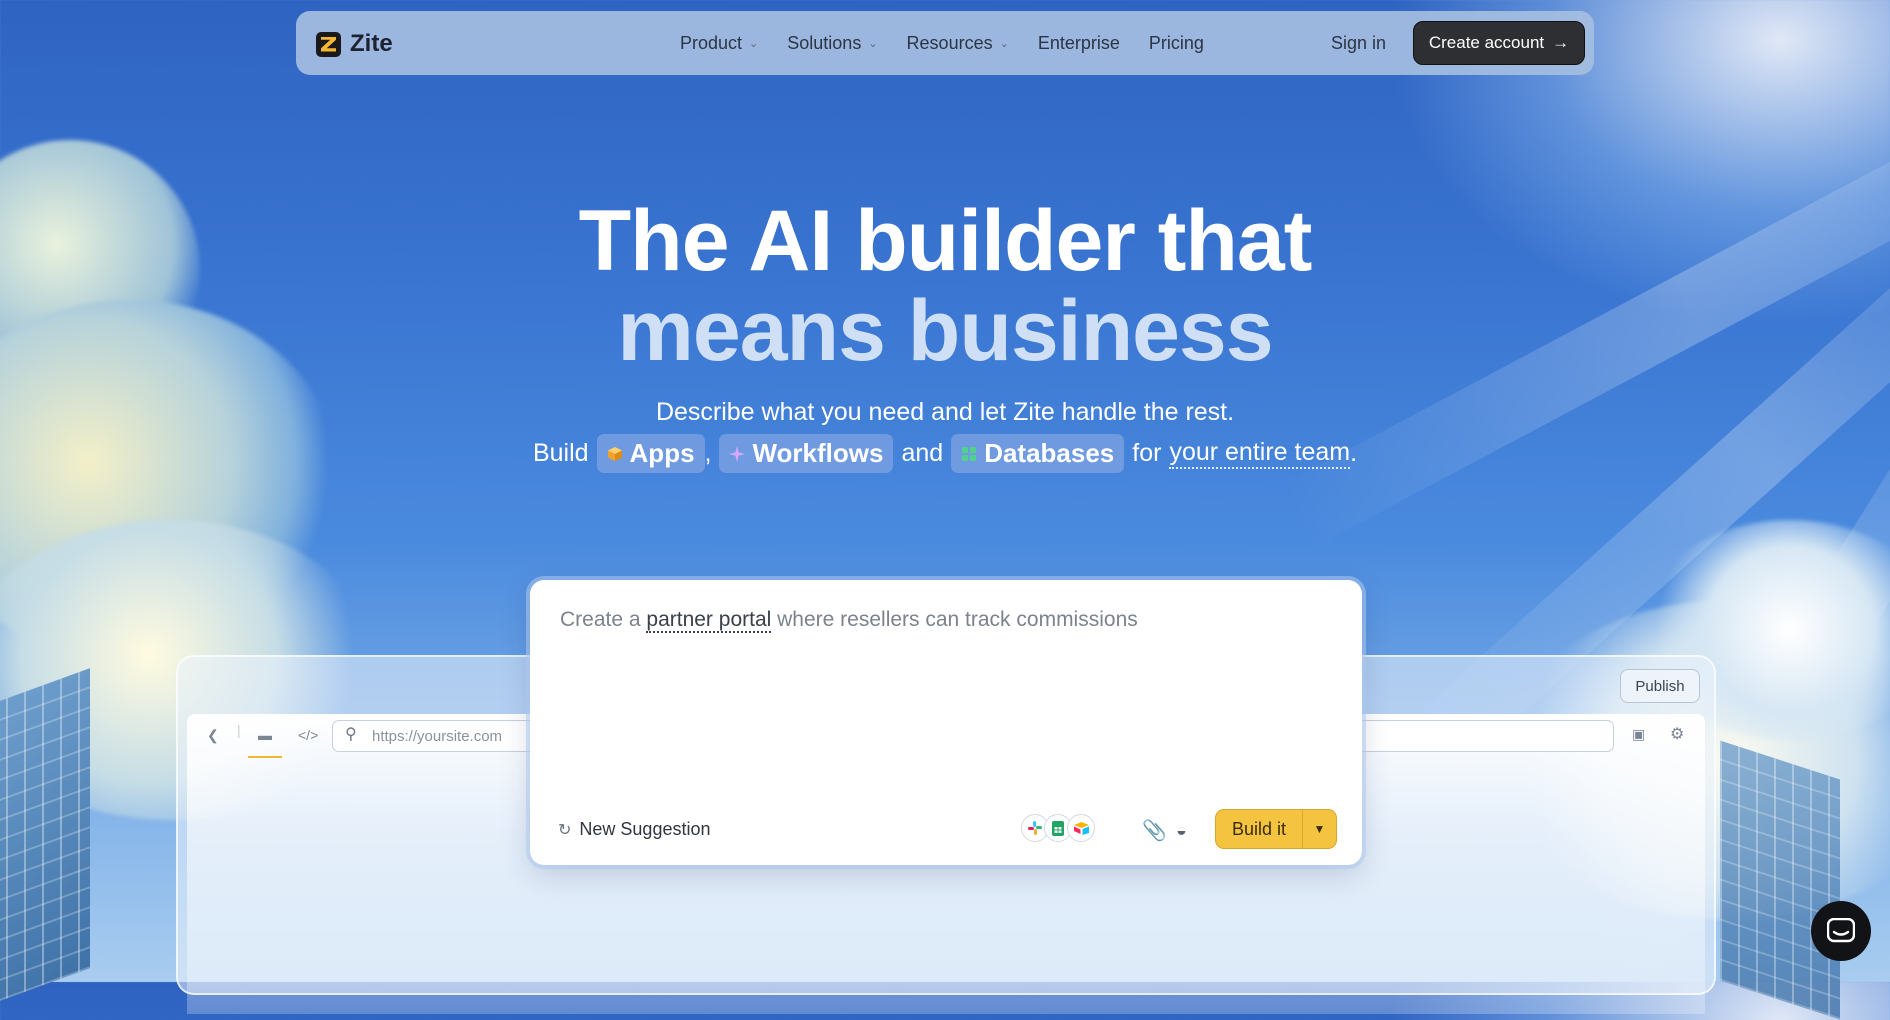  Describe the element at coordinates (818, 453) in the screenshot. I see `pill-workflows-label: Workflows` at that location.